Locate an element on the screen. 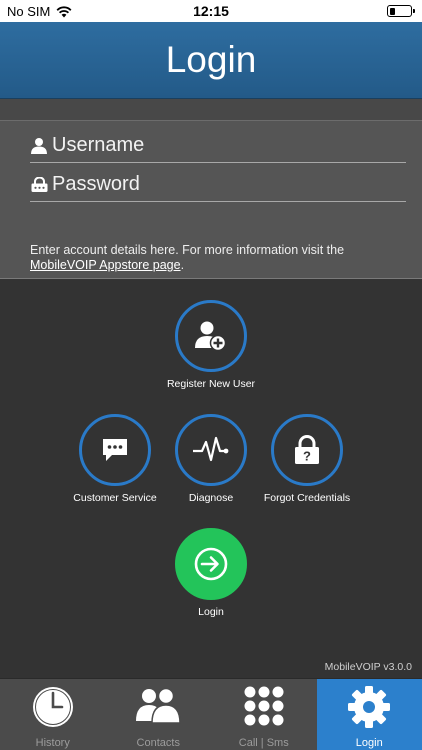 This screenshot has height=750, width=422. sign-in-icon is located at coordinates (211, 564).